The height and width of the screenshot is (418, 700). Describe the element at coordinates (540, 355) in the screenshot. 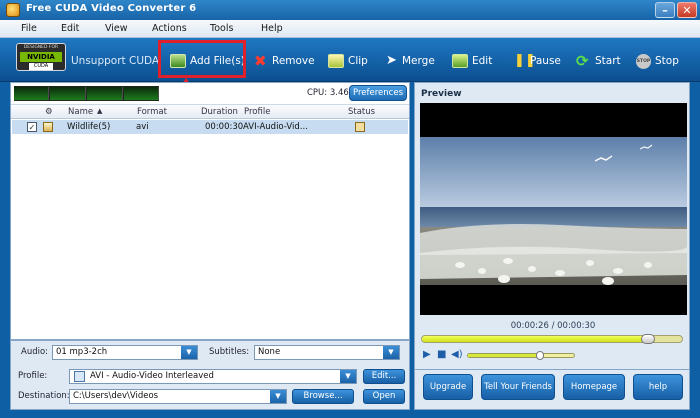

I see `volume-handle` at that location.